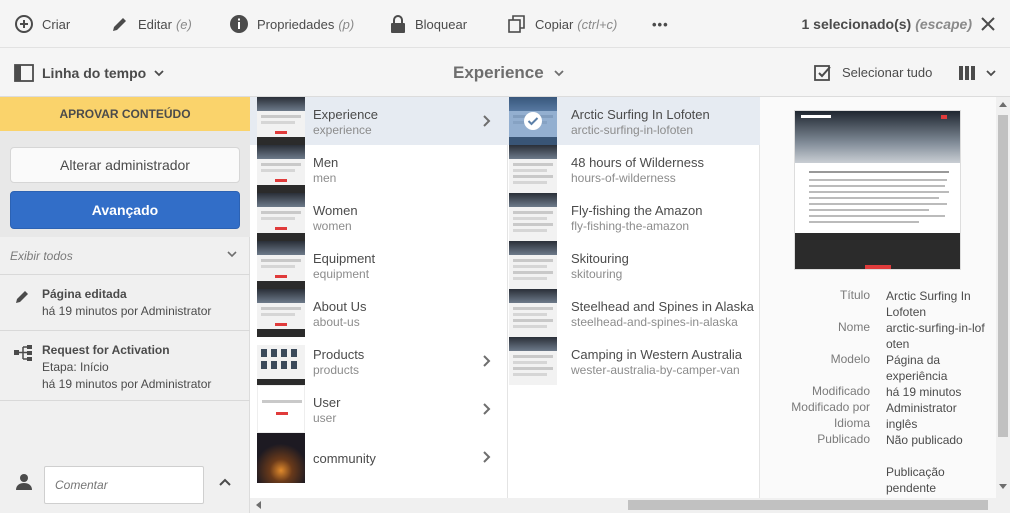  Describe the element at coordinates (840, 391) in the screenshot. I see `meta-label: Modificado` at that location.